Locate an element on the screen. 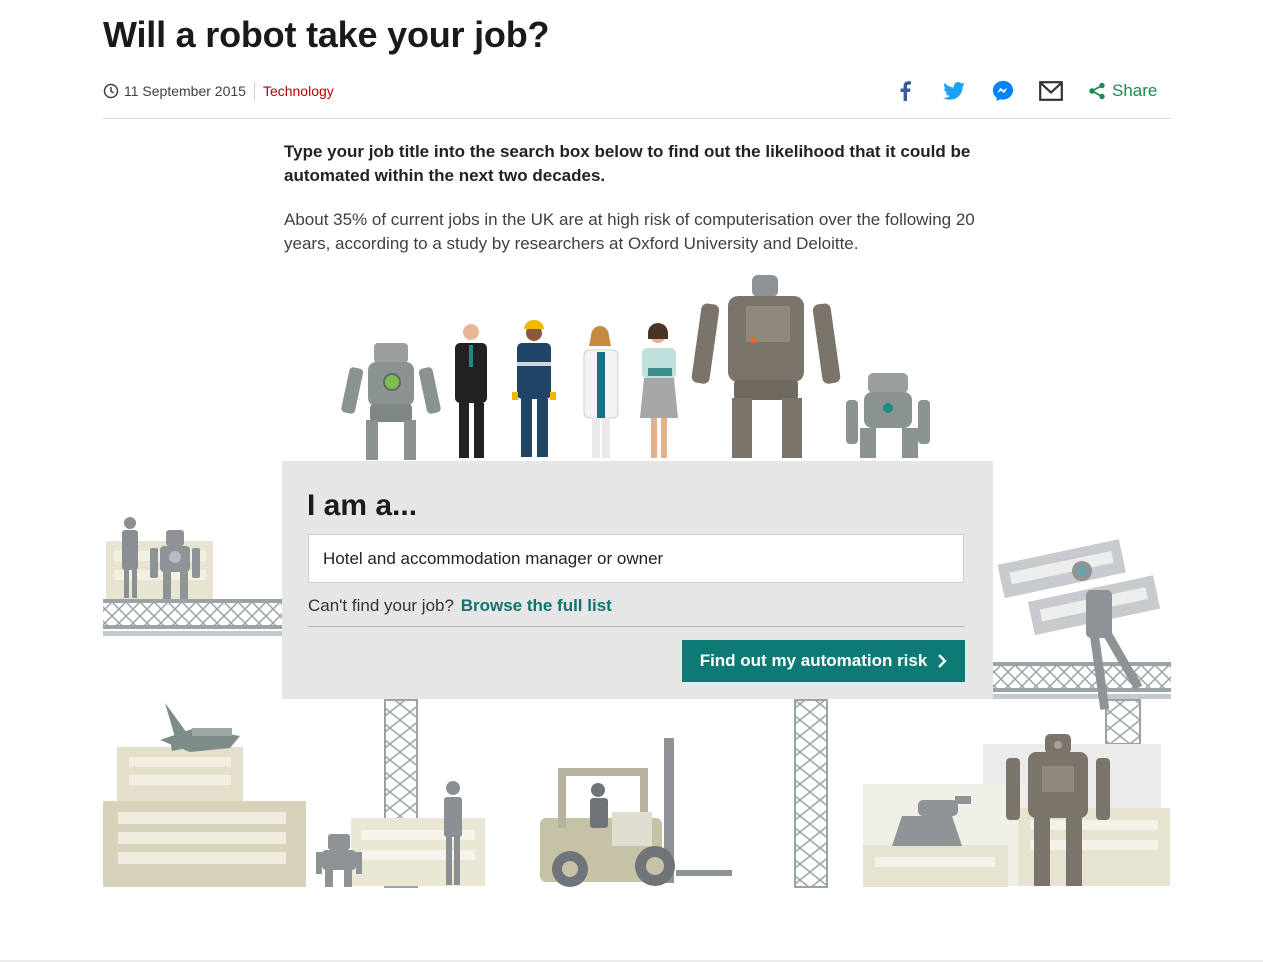  facebook-icon is located at coordinates (905, 91).